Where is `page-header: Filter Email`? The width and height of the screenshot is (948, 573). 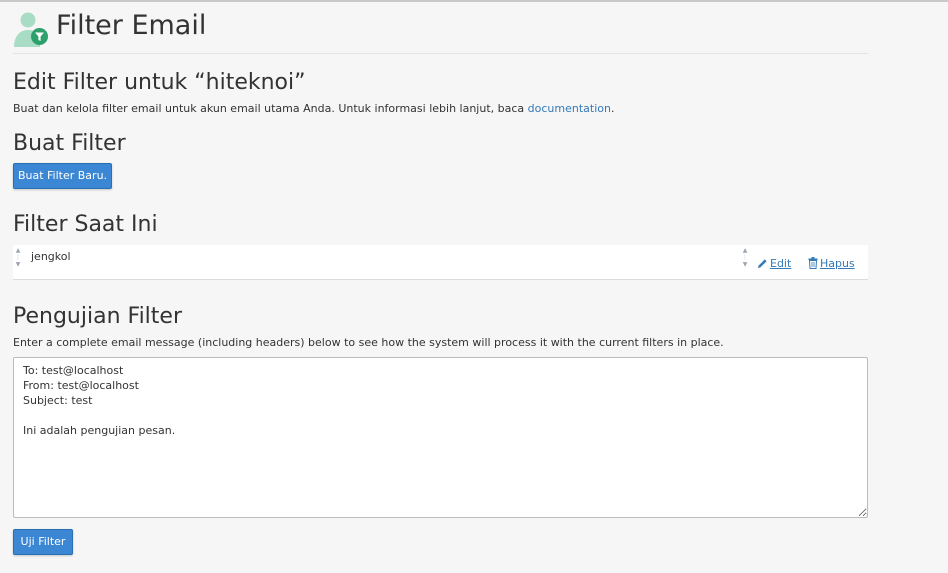
page-header: Filter Email is located at coordinates (440, 28).